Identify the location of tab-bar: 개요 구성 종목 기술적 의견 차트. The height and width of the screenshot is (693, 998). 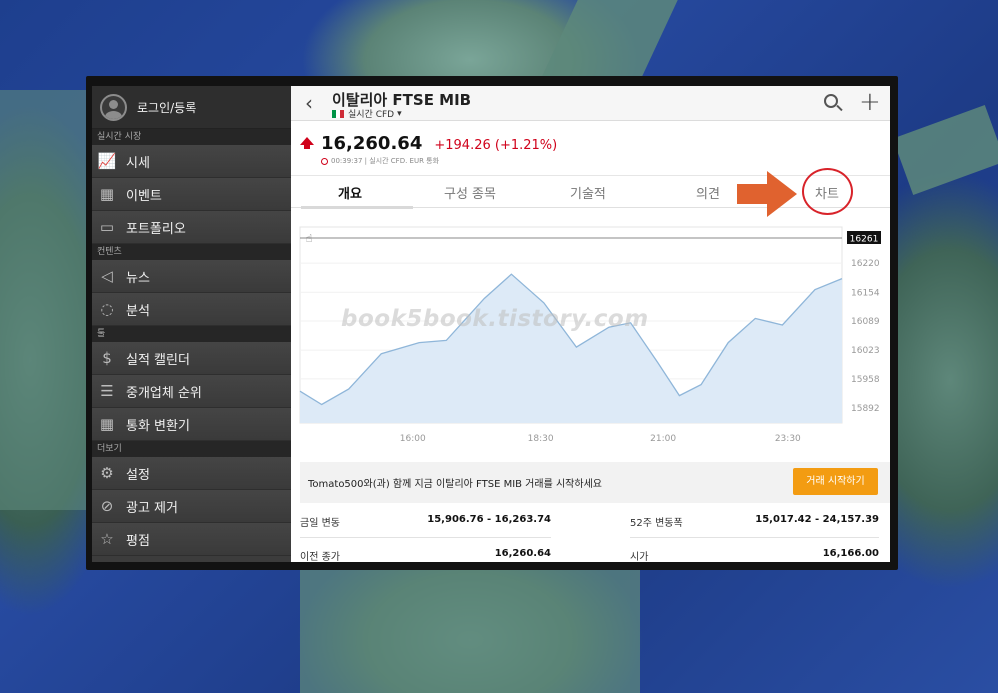
(590, 192).